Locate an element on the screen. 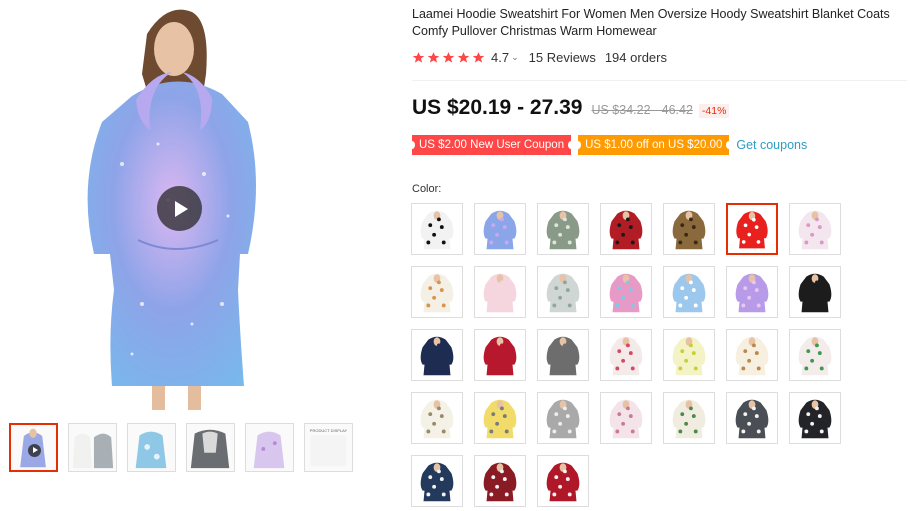  current-price: US $20.19 - 27.39 is located at coordinates (497, 107).